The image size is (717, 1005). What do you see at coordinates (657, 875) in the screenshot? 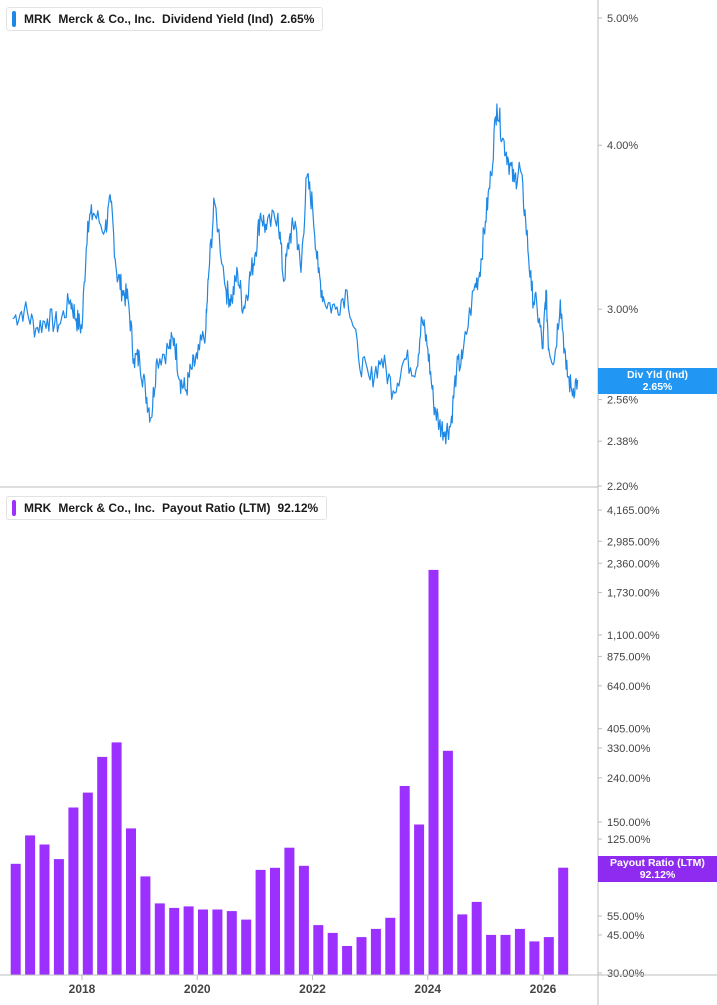
I see `badge-value: 92.12%` at bounding box center [657, 875].